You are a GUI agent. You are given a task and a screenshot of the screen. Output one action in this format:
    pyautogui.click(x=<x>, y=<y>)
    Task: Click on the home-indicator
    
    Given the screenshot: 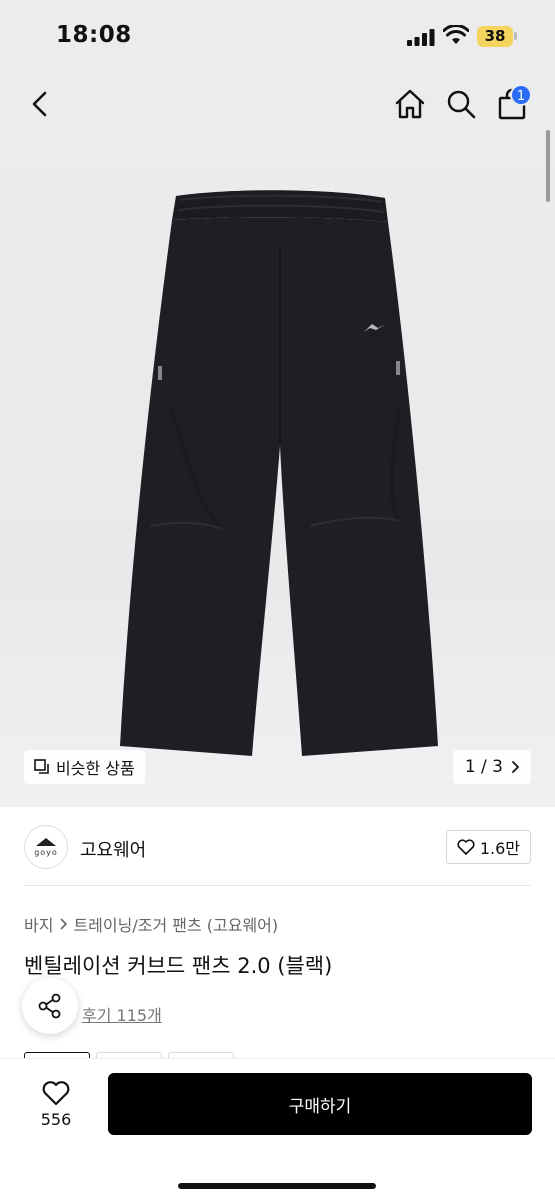 What is the action you would take?
    pyautogui.click(x=277, y=1186)
    